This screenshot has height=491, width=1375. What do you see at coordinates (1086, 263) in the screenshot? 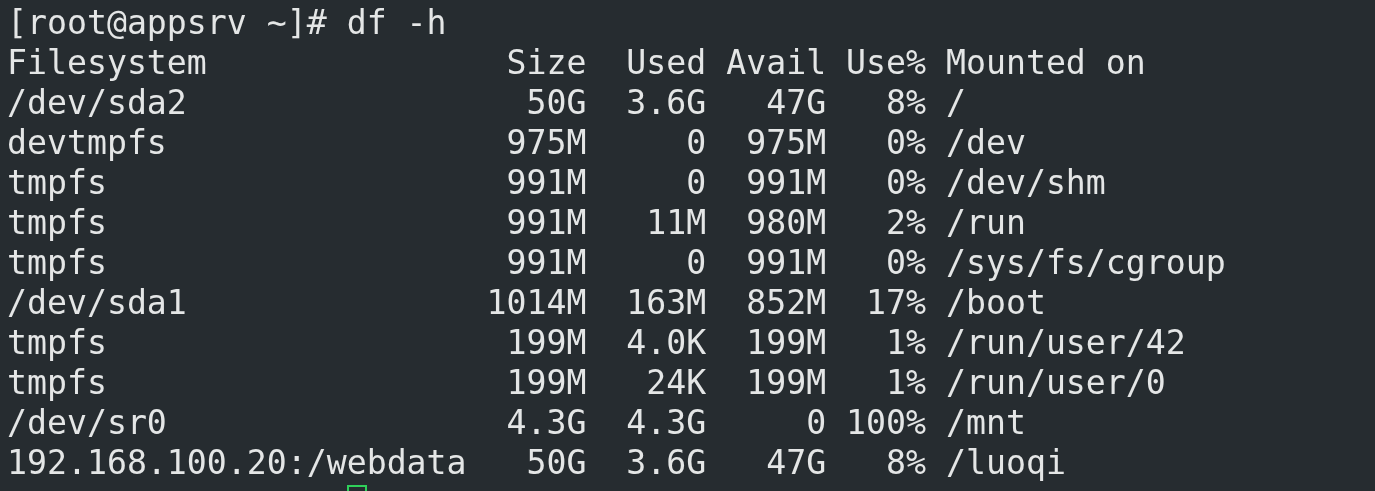
I see `table-cell: /sys/fs/cgroup` at bounding box center [1086, 263].